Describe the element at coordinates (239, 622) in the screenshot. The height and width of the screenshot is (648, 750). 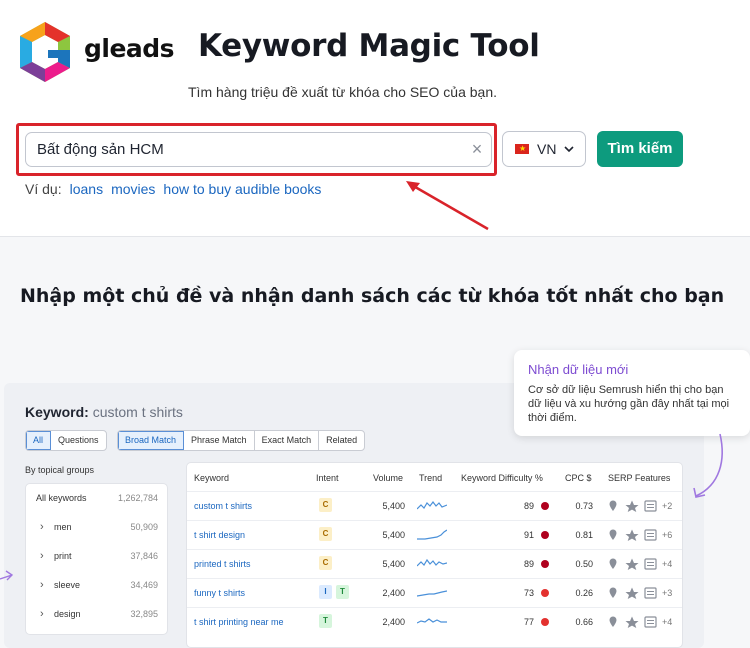
I see `keyword-link: t shirt printing near me` at that location.